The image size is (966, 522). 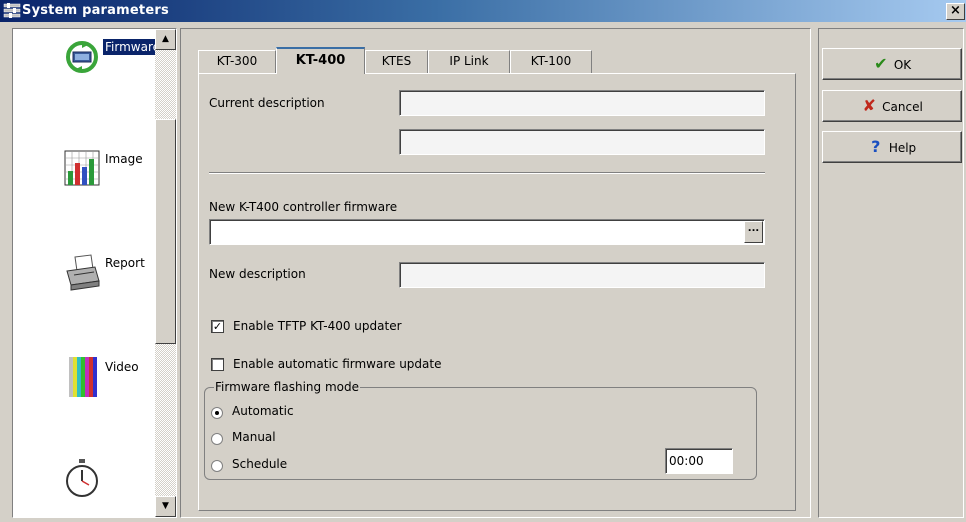 What do you see at coordinates (902, 148) in the screenshot?
I see `help-button-label: Help` at bounding box center [902, 148].